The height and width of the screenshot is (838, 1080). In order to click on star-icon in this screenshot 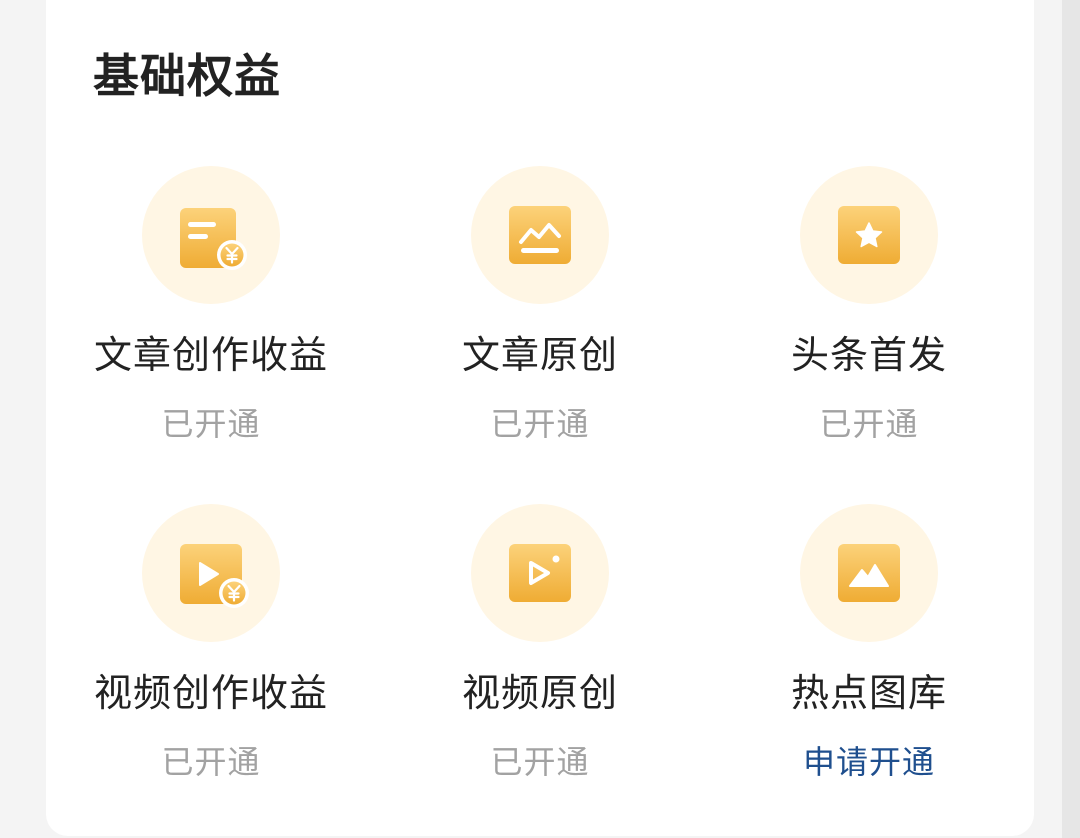, I will do `click(869, 235)`.